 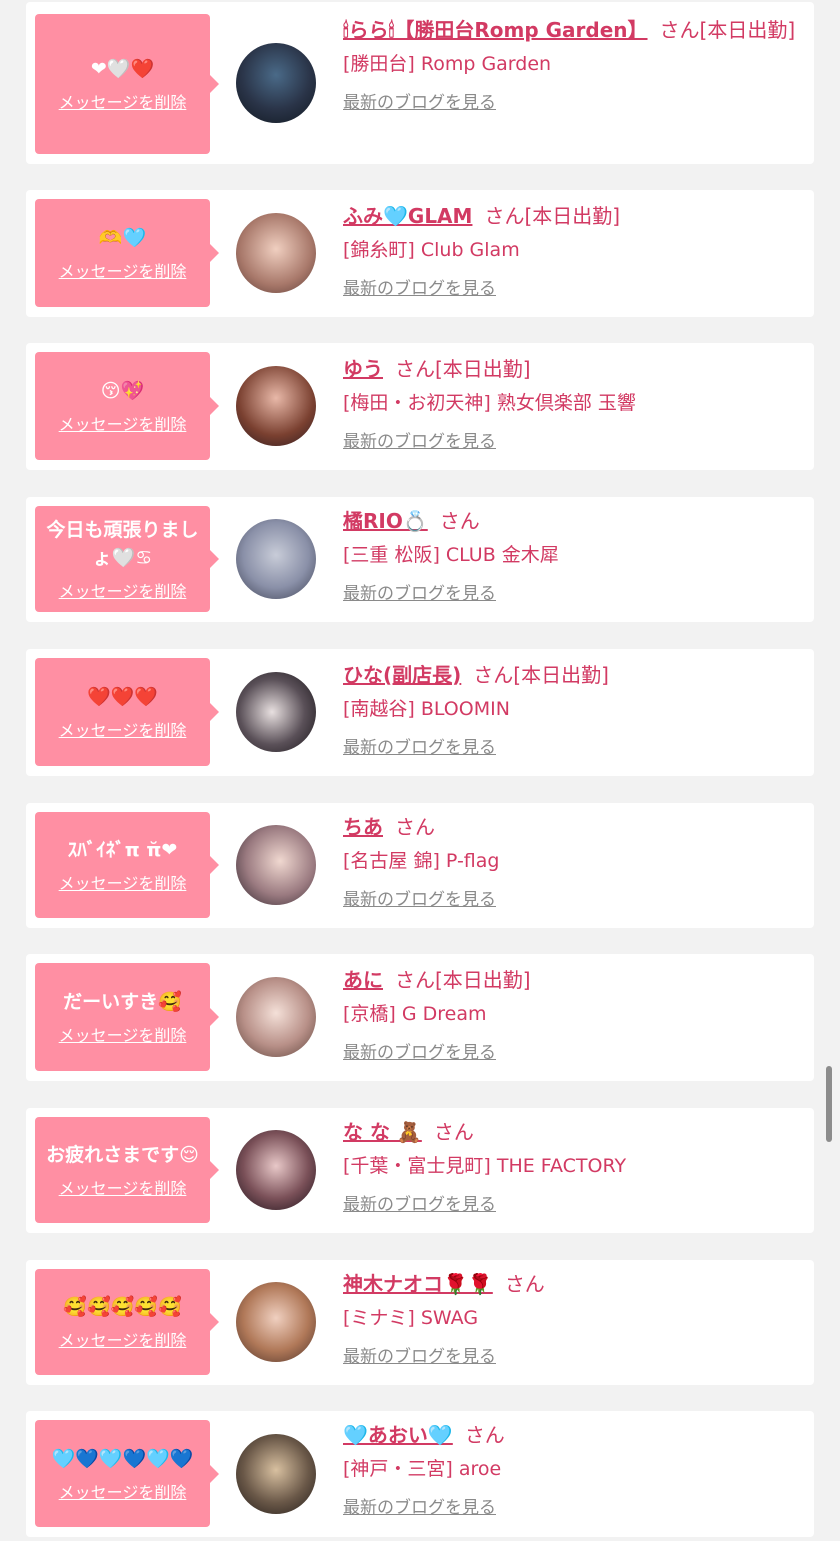 I want to click on message-text: ❤️❤️❤️, so click(x=122, y=697).